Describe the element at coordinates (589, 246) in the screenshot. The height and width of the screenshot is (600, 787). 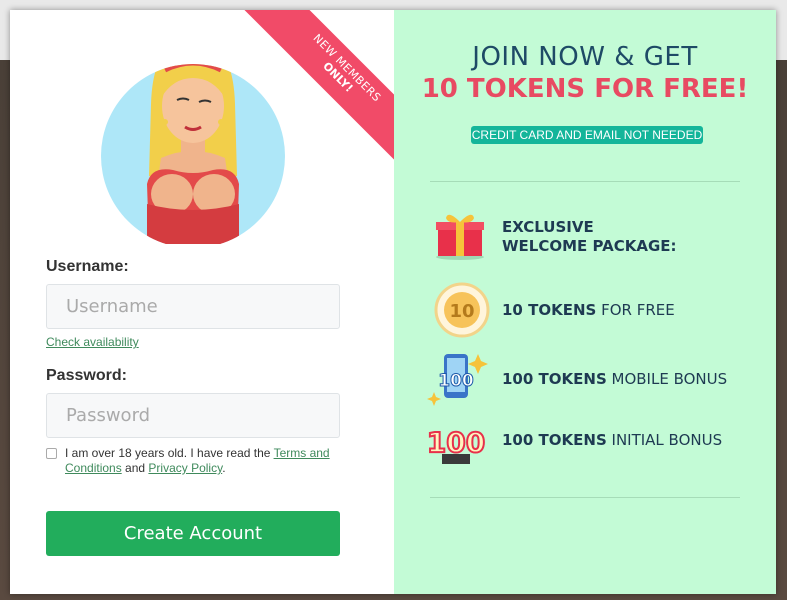
I see `benefit-welcome-line-2: WELCOME PACKAGE:` at that location.